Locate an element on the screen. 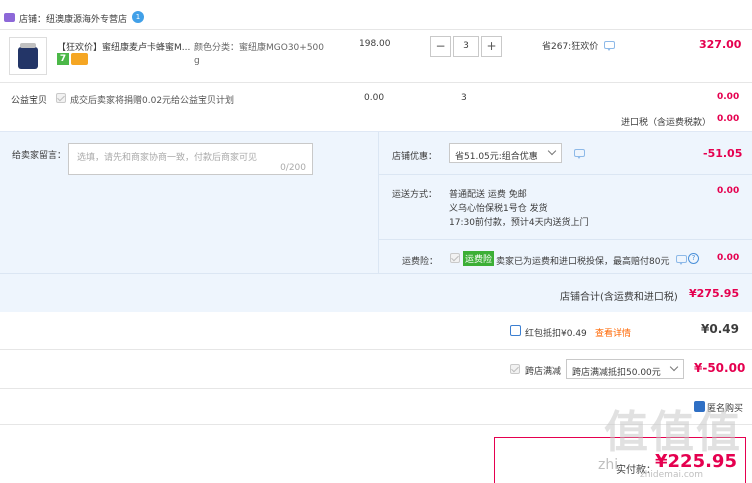  insurance-amount: 0.00 is located at coordinates (728, 258).